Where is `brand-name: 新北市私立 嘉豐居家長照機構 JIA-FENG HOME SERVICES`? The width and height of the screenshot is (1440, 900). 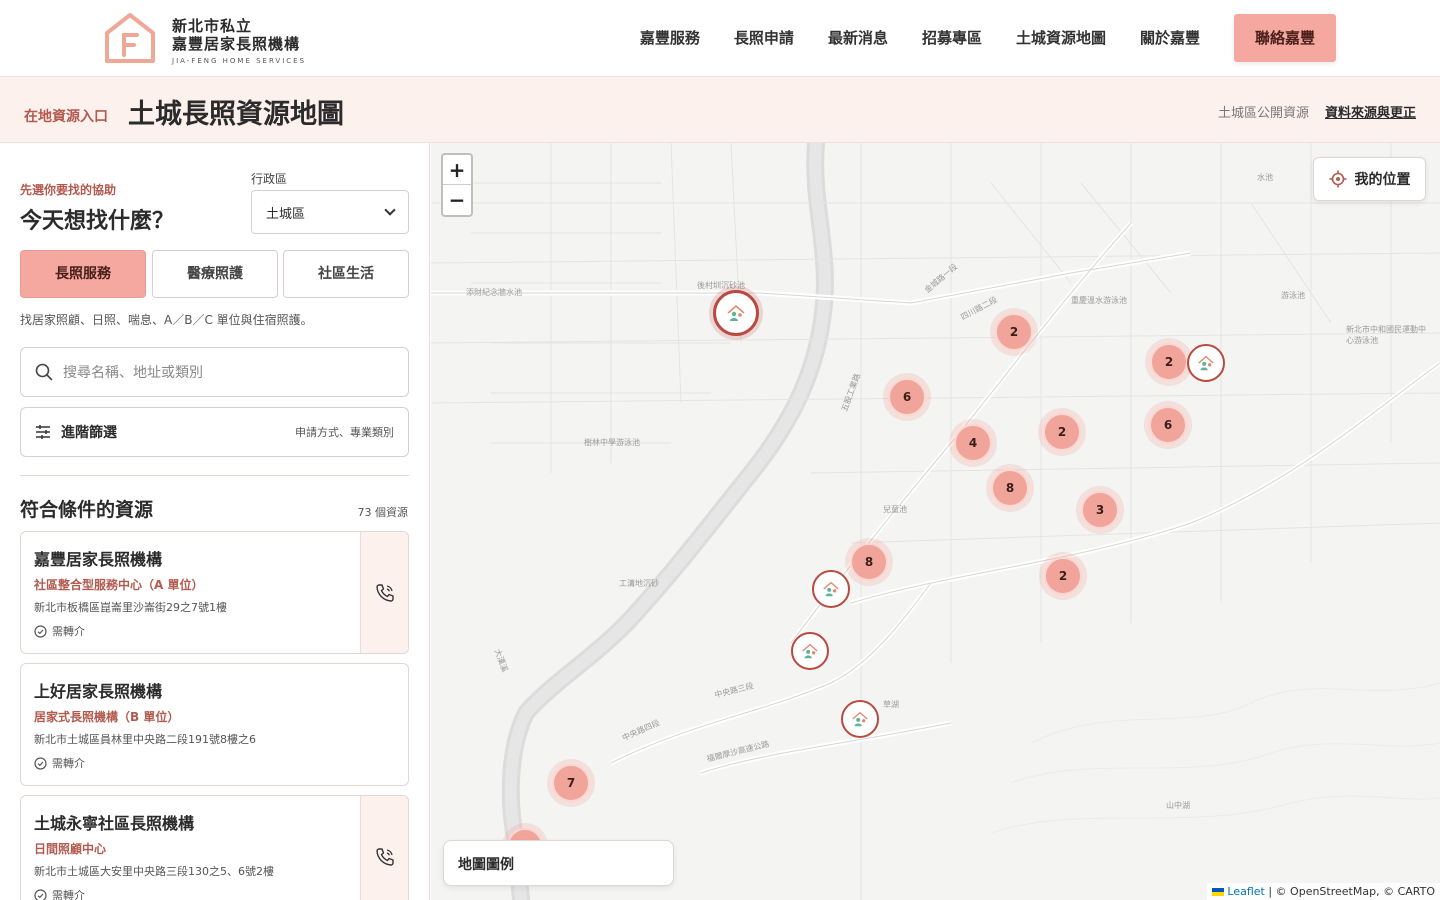 brand-name: 新北市私立 嘉豐居家長照機構 JIA-FENG HOME SERVICES is located at coordinates (239, 41).